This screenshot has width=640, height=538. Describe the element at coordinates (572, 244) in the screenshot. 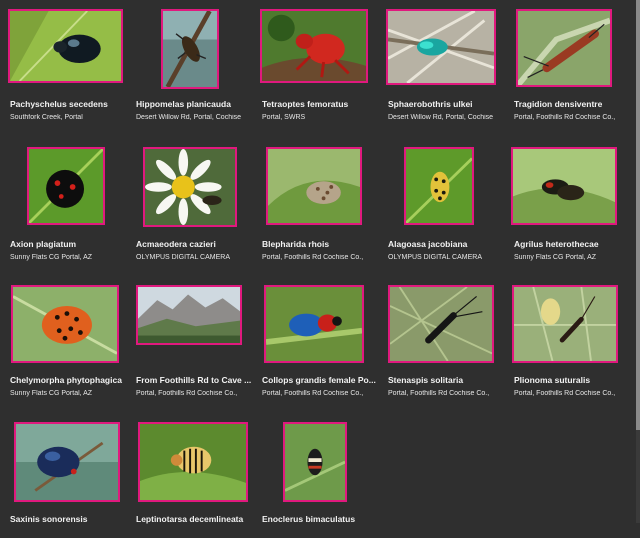

I see `photo-title: Agrilus heterothecae` at that location.